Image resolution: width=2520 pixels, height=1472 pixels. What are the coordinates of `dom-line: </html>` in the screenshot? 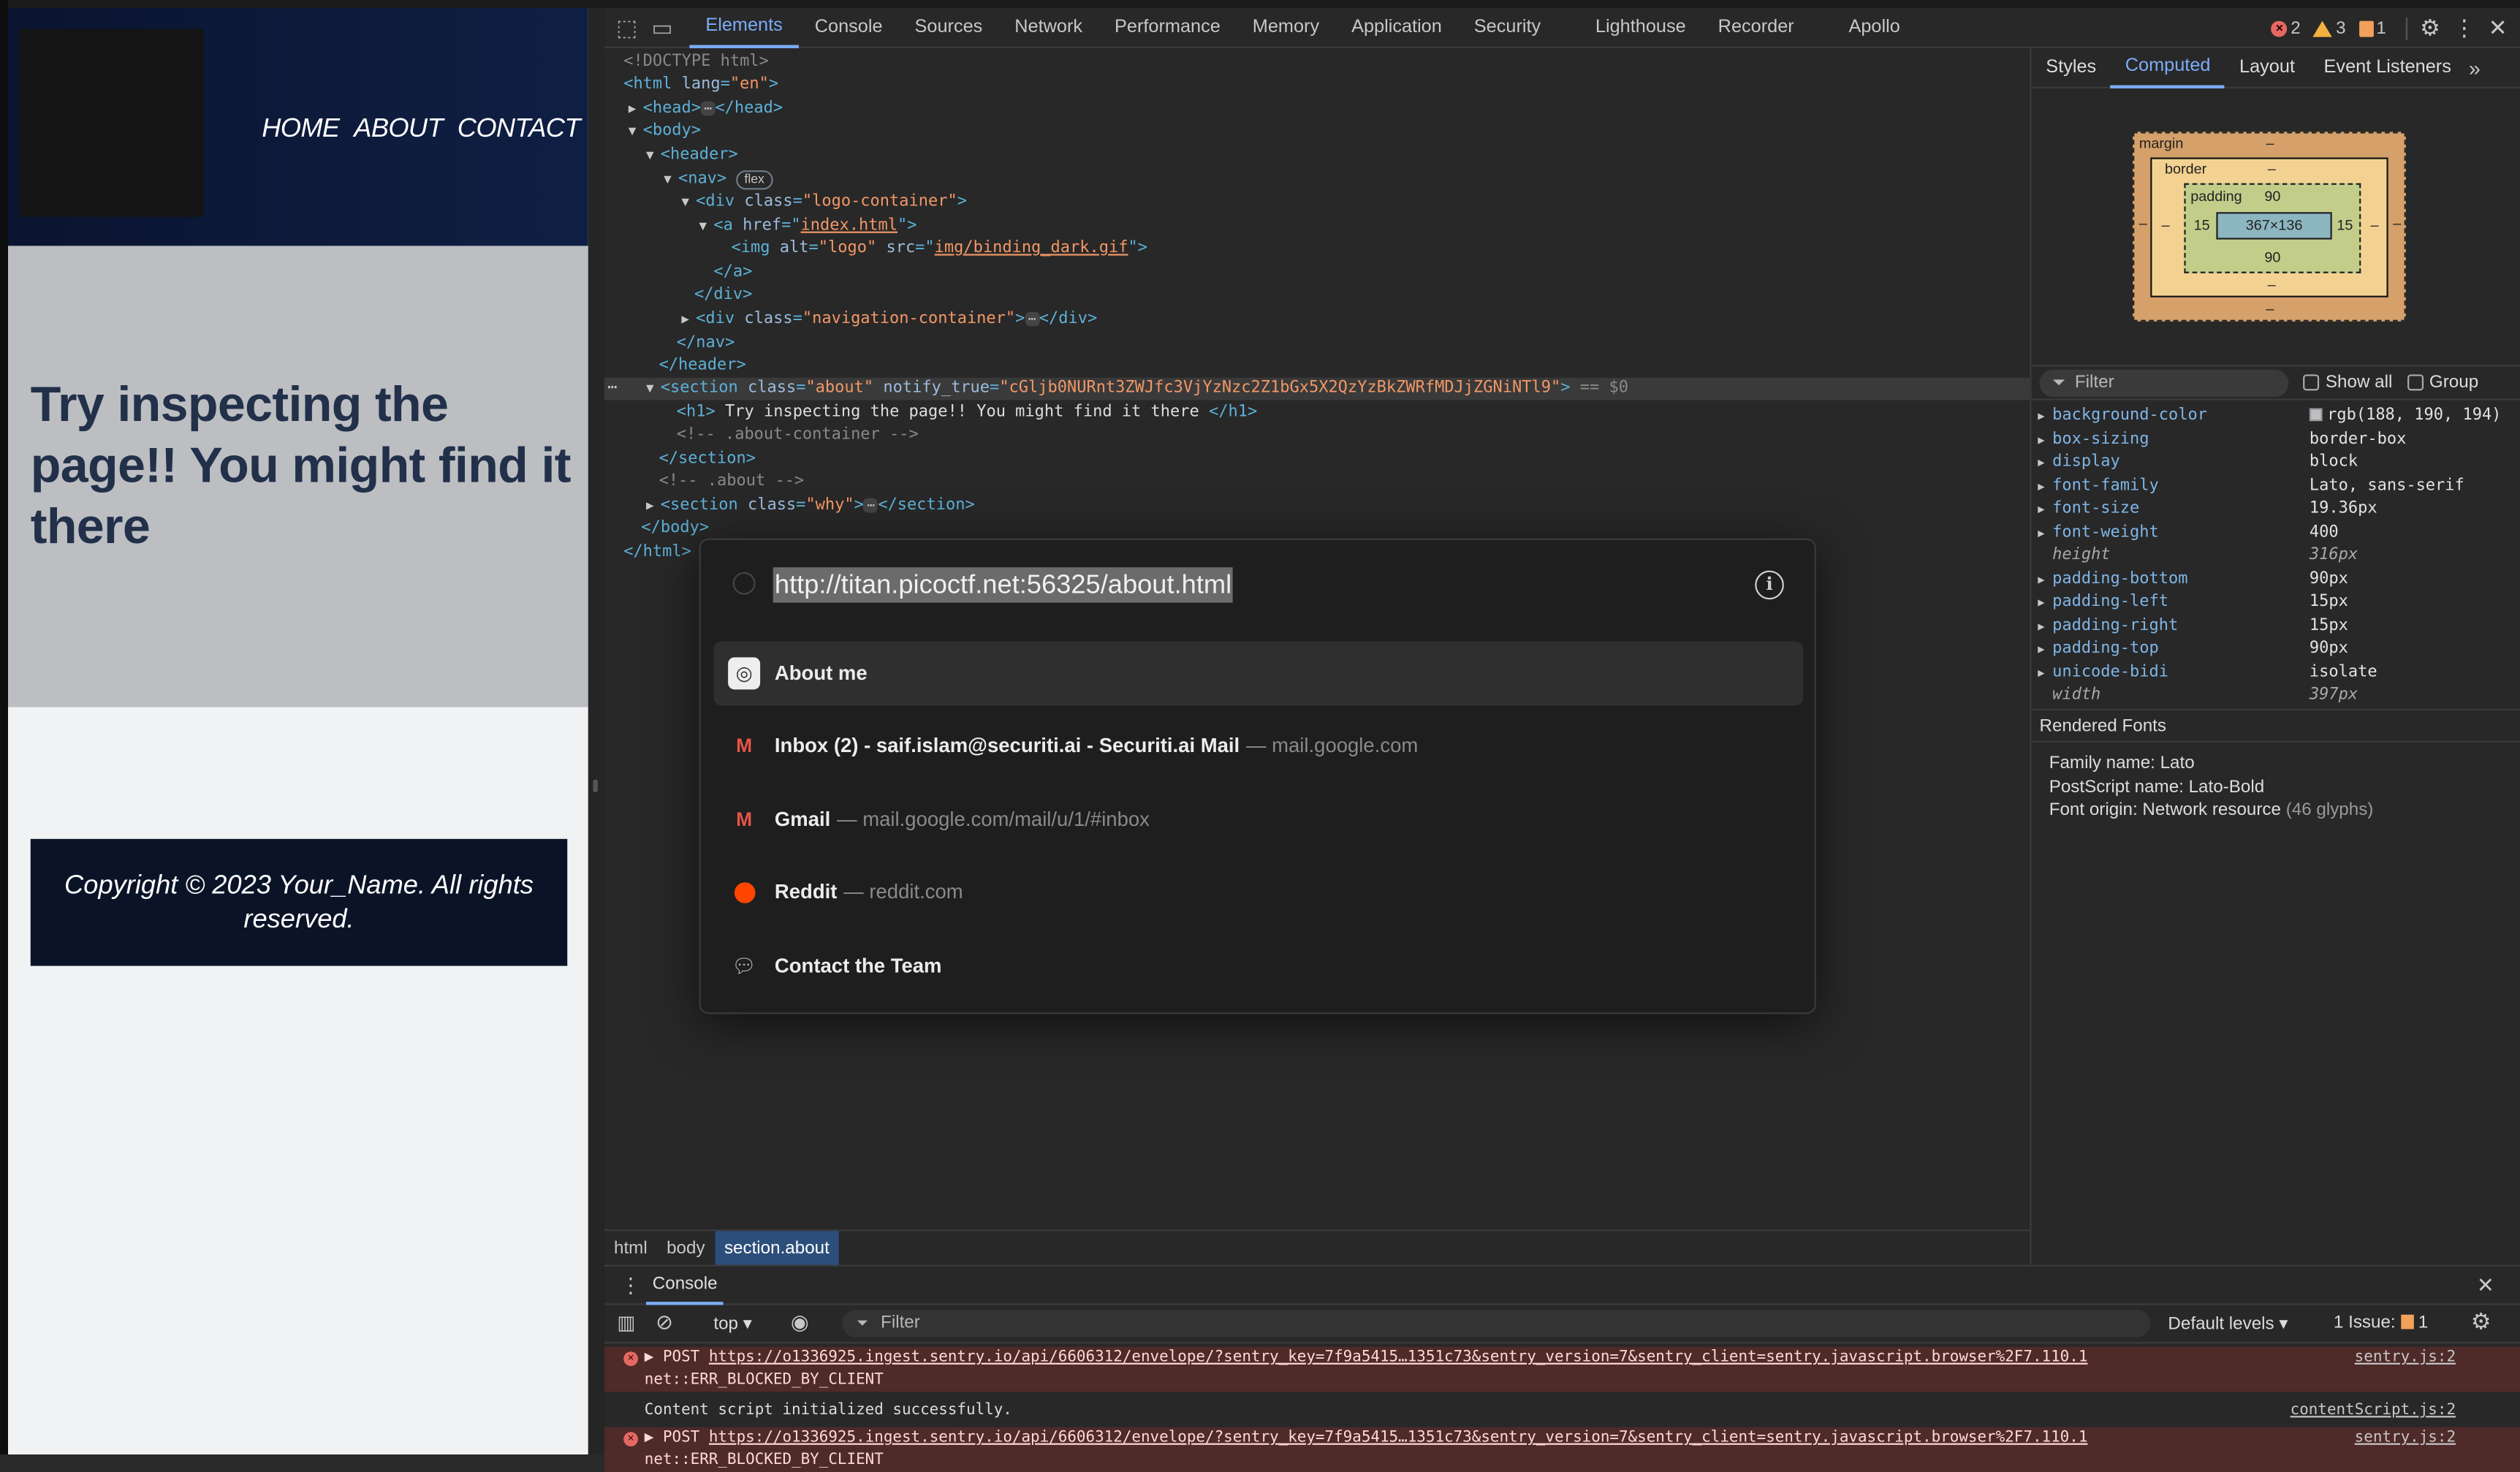 It's located at (657, 553).